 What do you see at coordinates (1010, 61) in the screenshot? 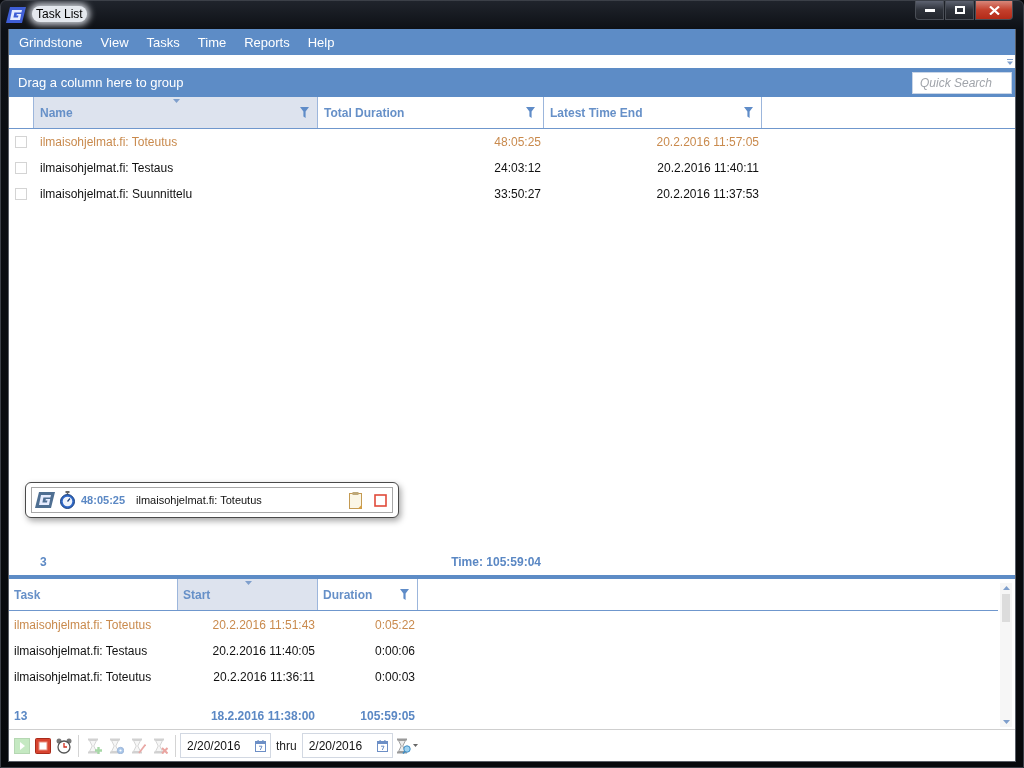
I see `overflow-arrow-icon` at bounding box center [1010, 61].